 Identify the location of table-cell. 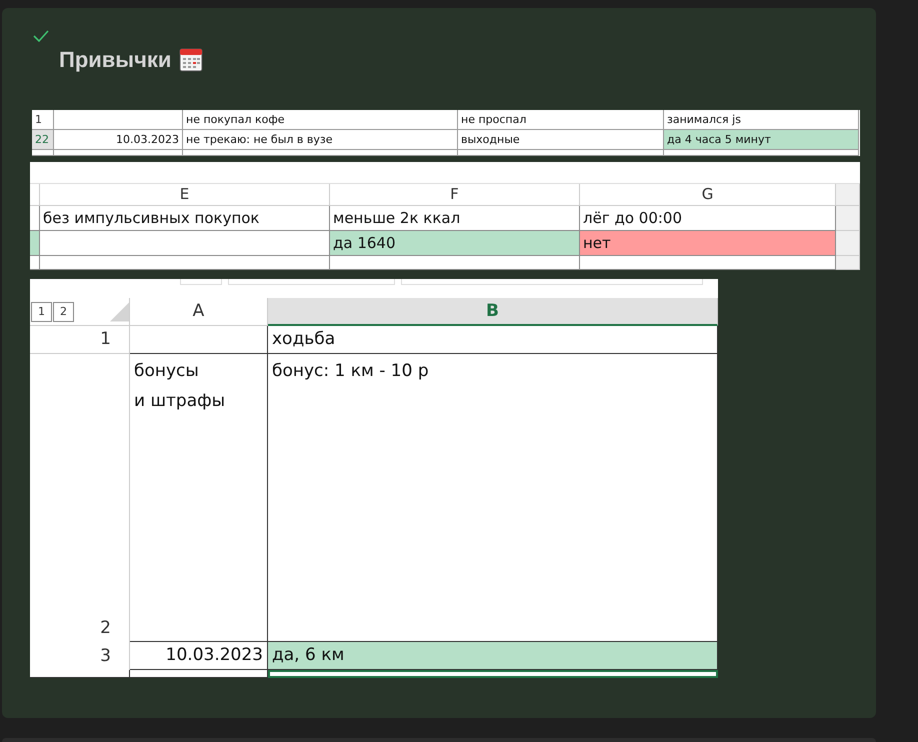
(35, 263).